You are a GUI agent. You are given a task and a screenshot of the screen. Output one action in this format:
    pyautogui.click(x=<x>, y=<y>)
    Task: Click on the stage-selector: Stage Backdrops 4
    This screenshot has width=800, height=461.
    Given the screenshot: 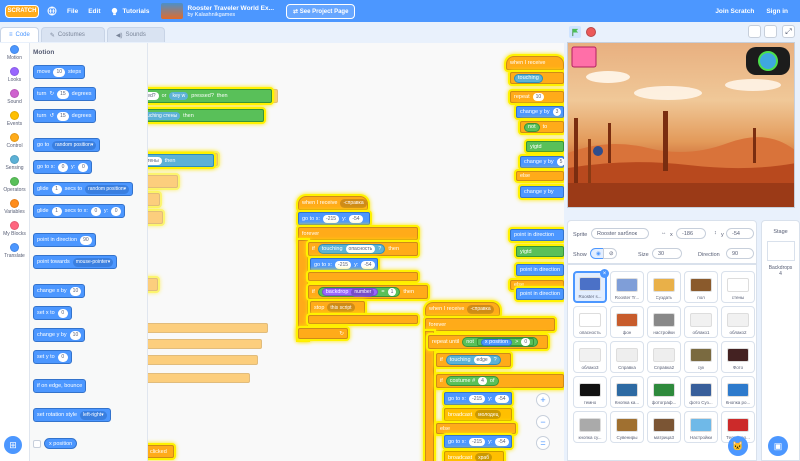 What is the action you would take?
    pyautogui.click(x=780, y=340)
    